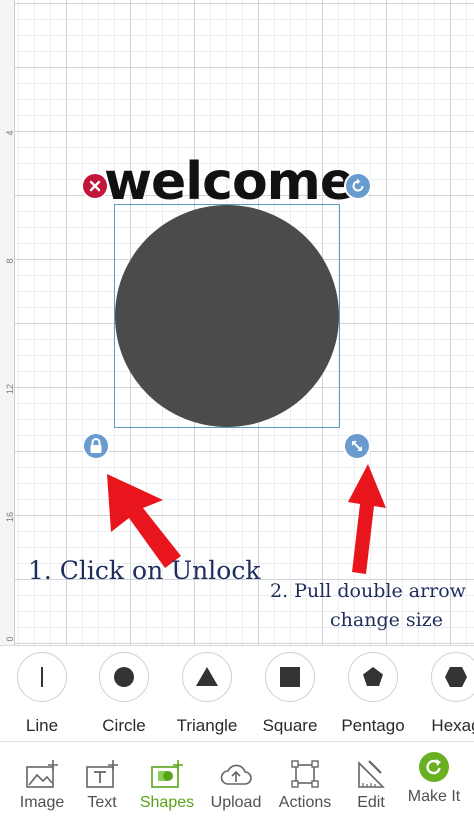 The height and width of the screenshot is (821, 474). I want to click on shape-label: Square, so click(290, 725).